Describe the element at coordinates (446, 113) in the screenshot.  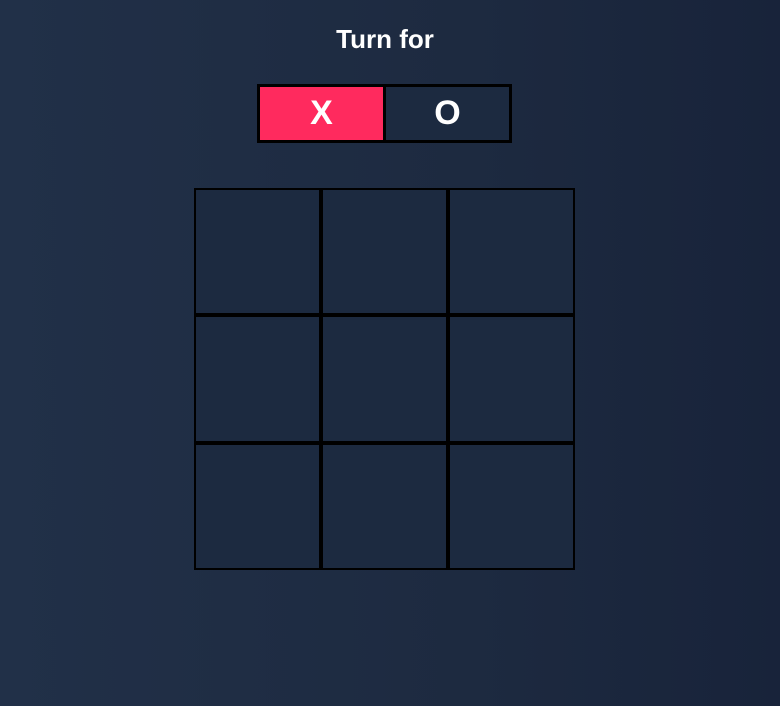
I see `turn-option-o: O` at that location.